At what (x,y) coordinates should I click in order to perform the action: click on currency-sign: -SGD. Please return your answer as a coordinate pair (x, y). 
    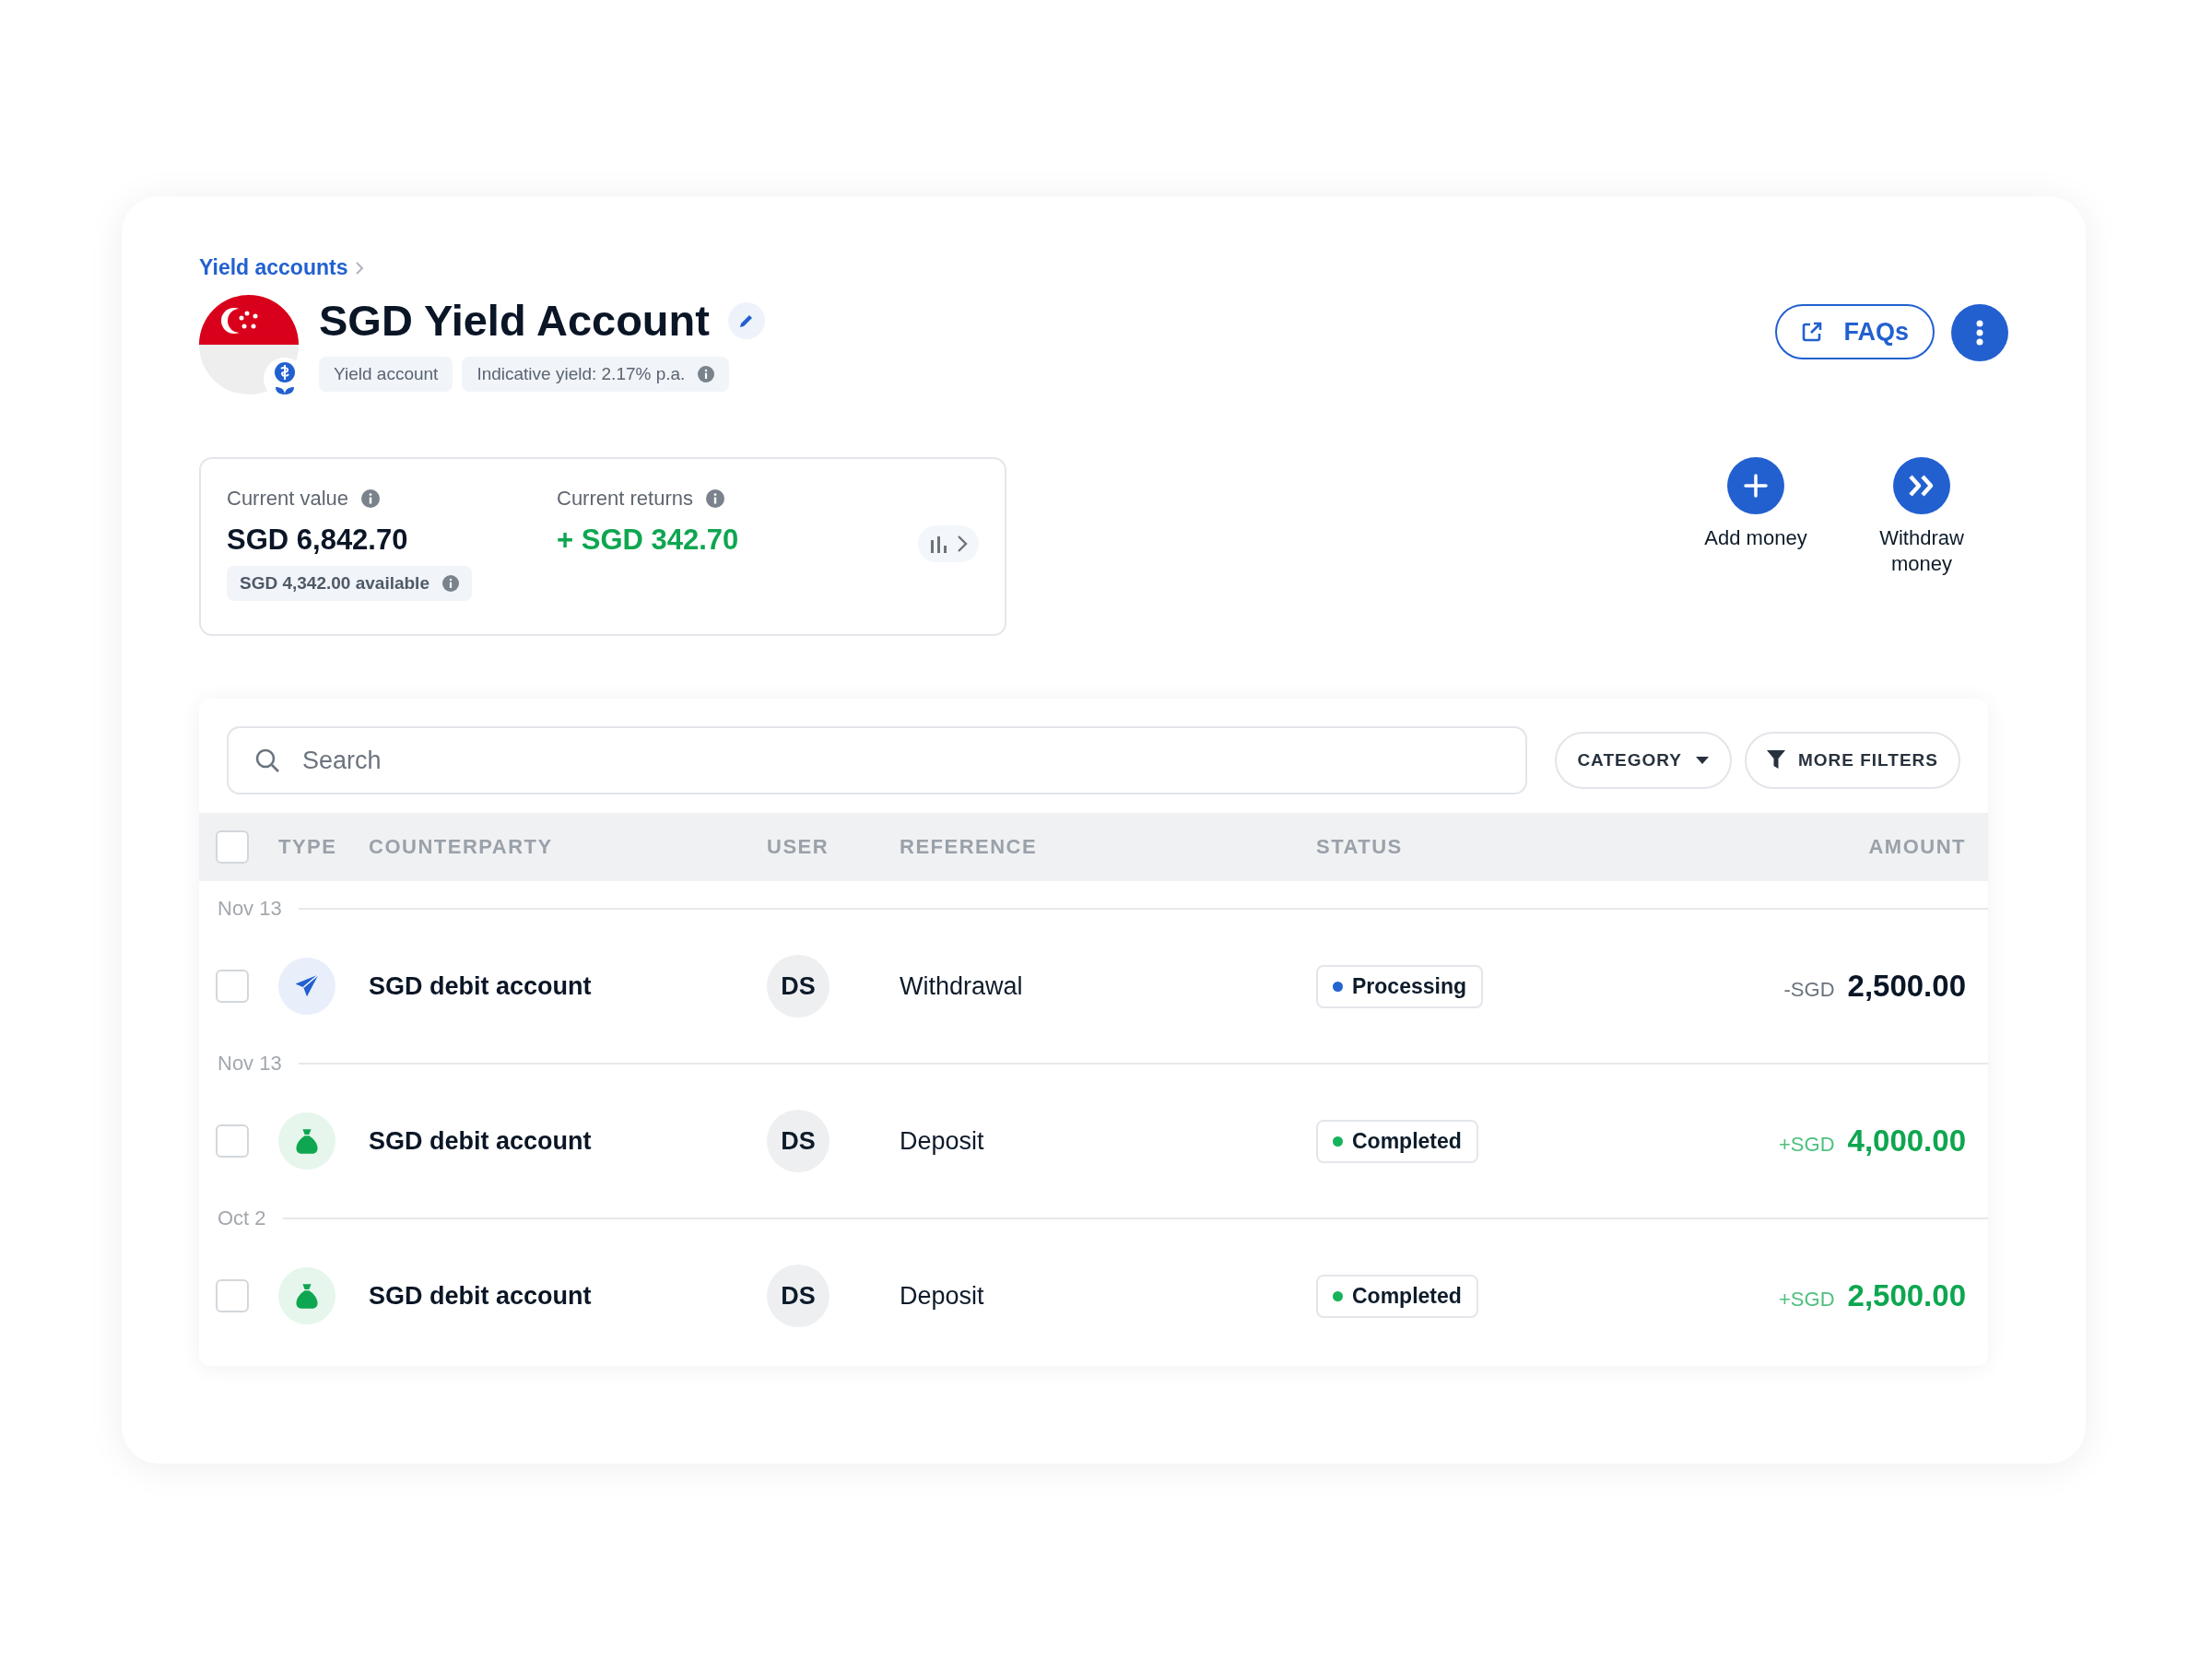
    Looking at the image, I should click on (1809, 990).